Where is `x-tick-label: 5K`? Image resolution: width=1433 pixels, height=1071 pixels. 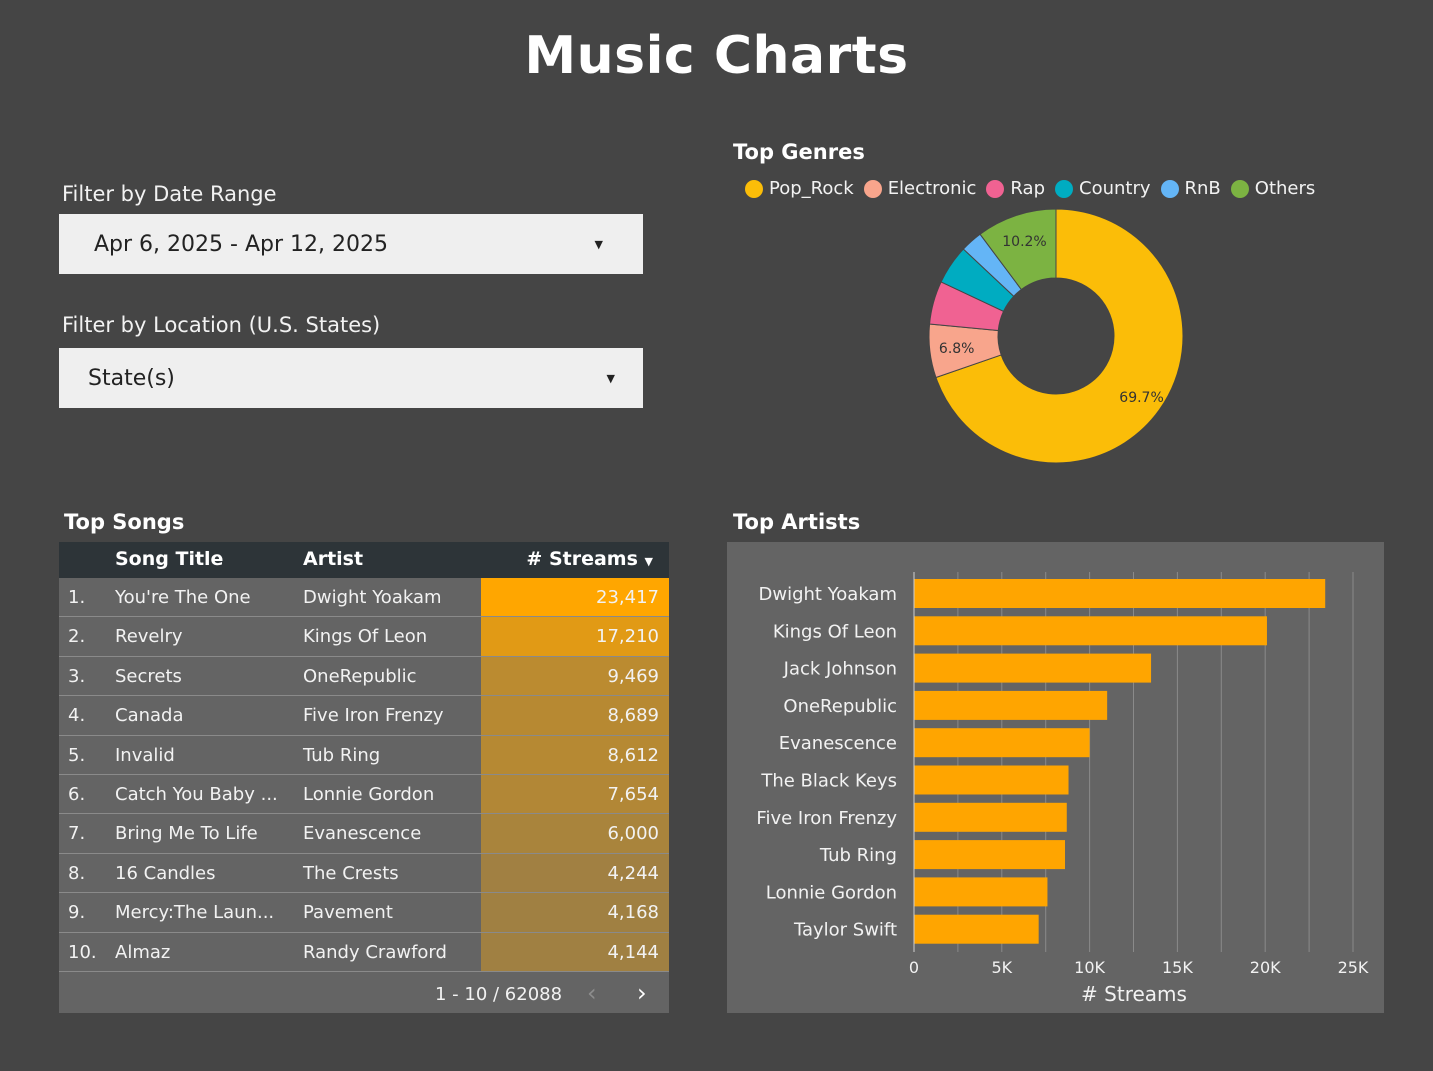
x-tick-label: 5K is located at coordinates (1001, 967).